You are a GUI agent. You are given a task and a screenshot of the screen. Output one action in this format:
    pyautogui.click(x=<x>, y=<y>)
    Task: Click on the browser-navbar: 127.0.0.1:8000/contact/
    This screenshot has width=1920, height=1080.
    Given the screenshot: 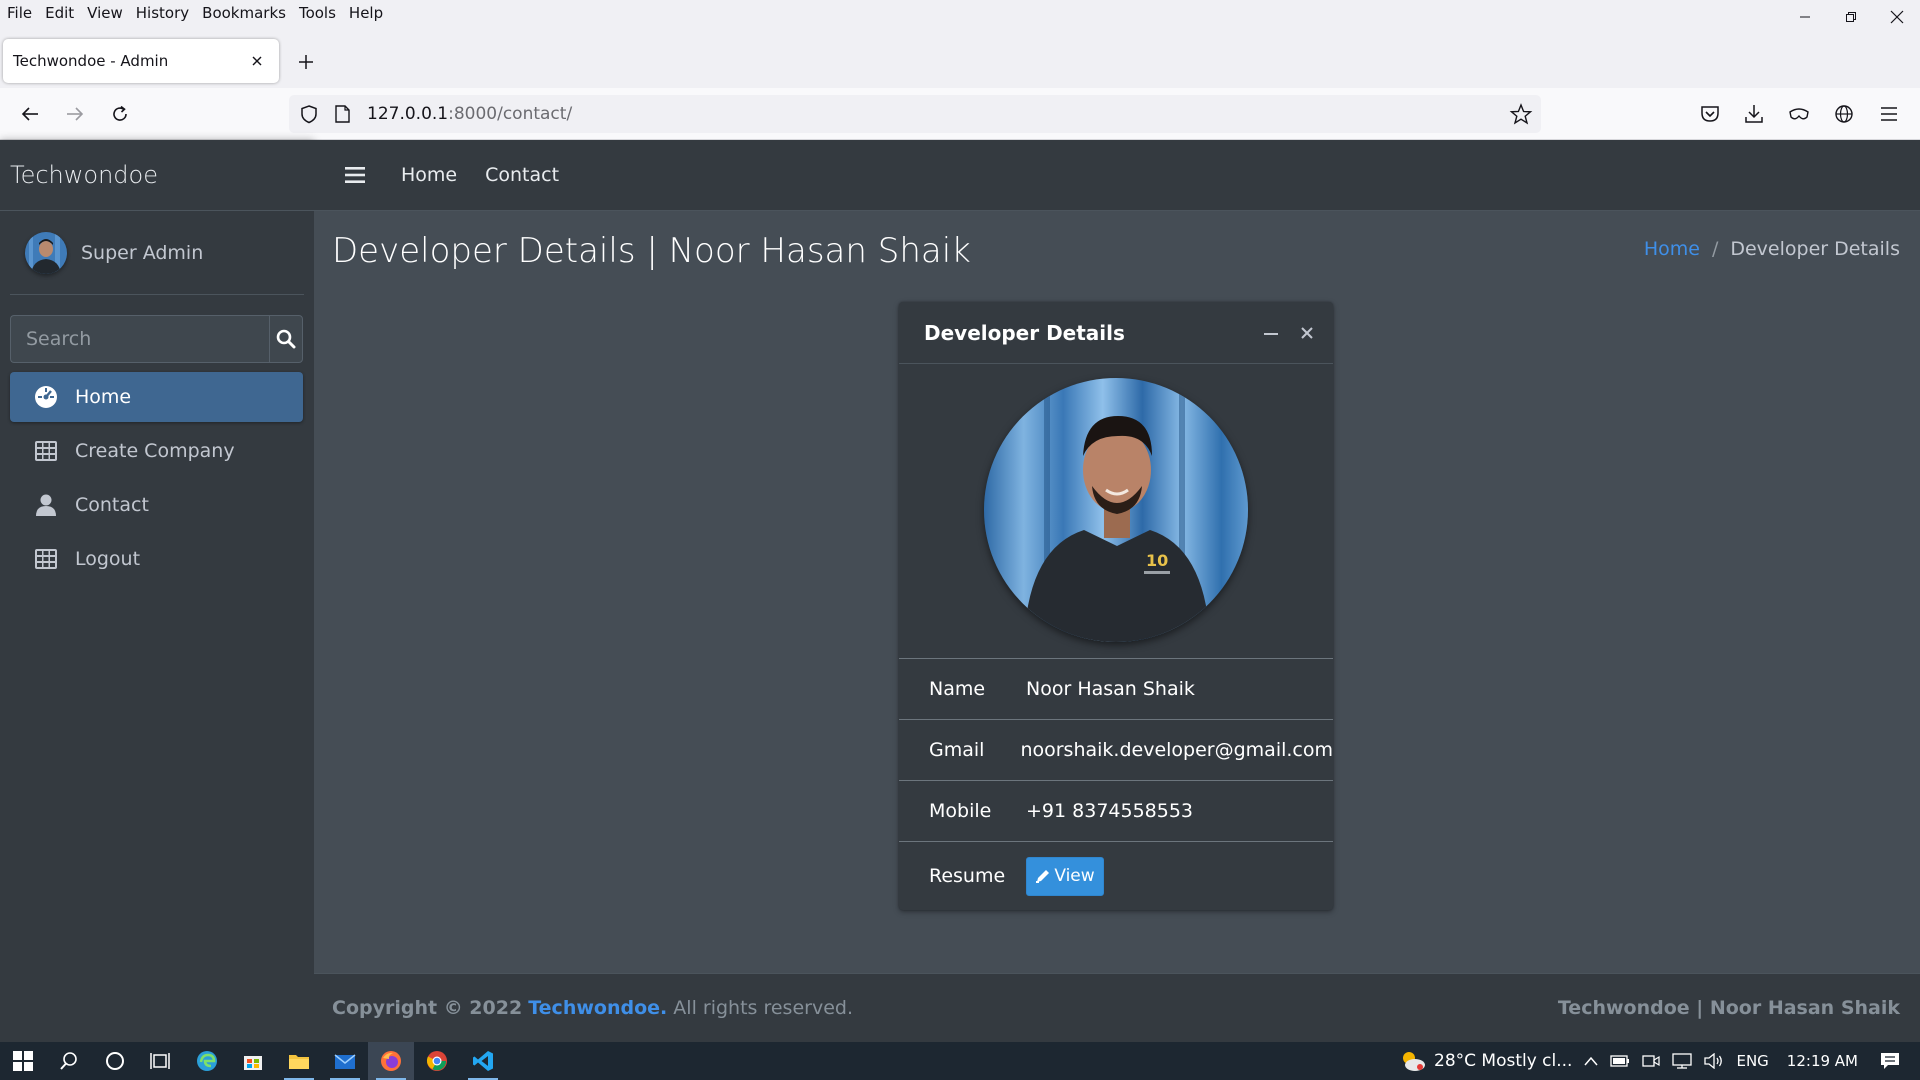 What is the action you would take?
    pyautogui.click(x=960, y=114)
    